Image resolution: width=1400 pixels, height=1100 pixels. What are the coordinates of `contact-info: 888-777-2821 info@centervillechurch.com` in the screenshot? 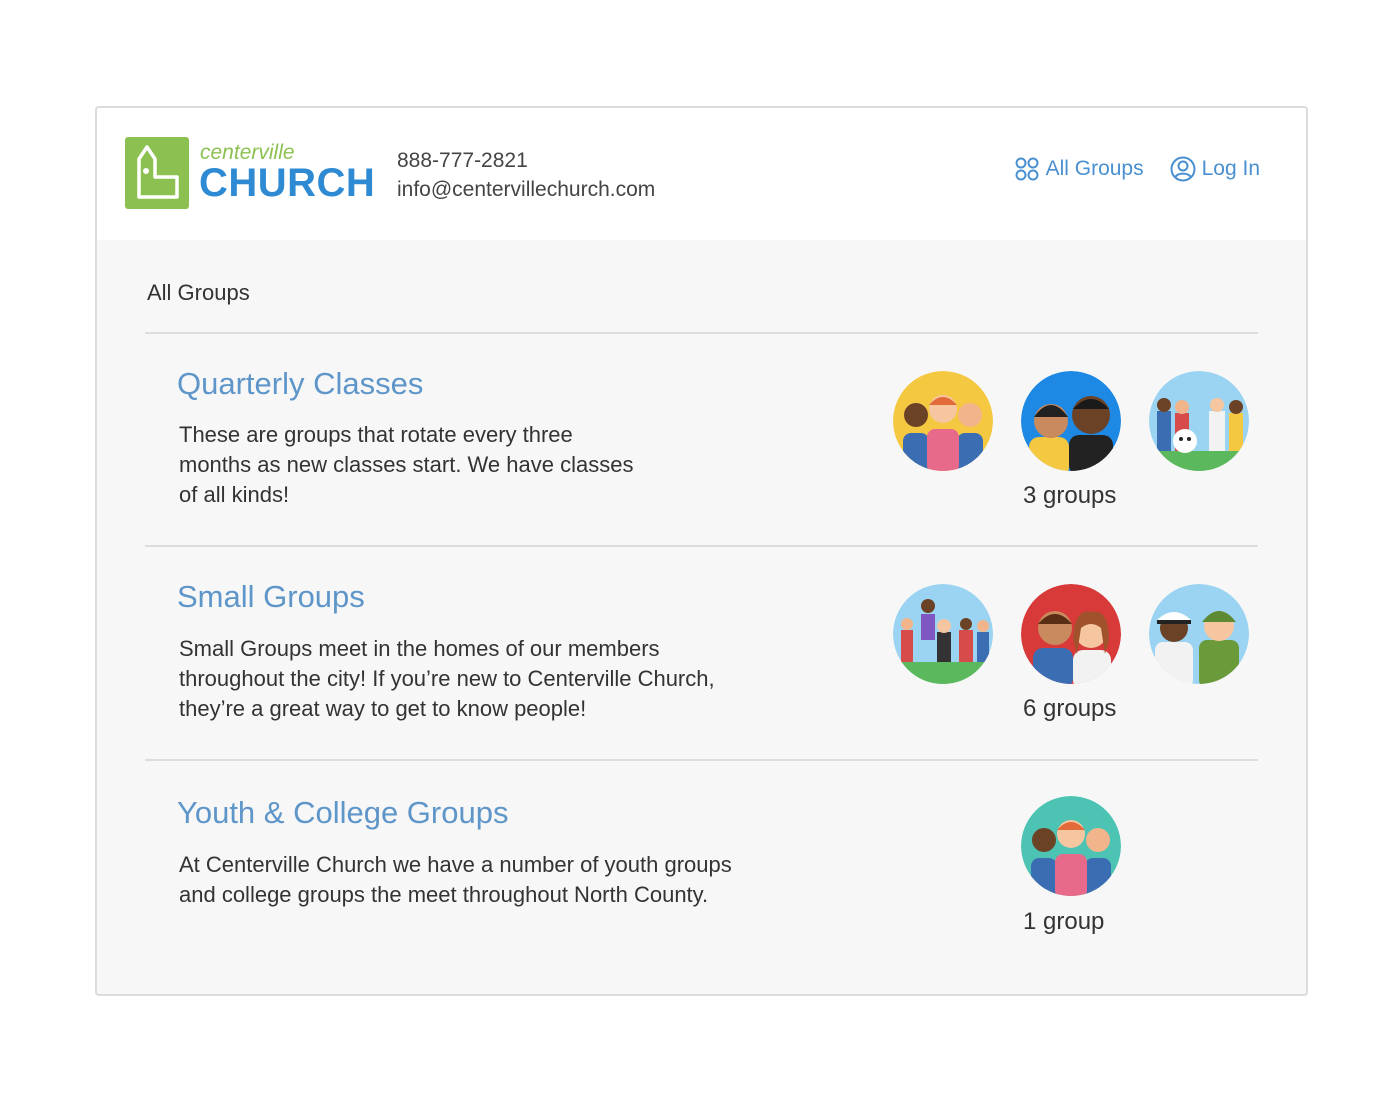 It's located at (526, 175).